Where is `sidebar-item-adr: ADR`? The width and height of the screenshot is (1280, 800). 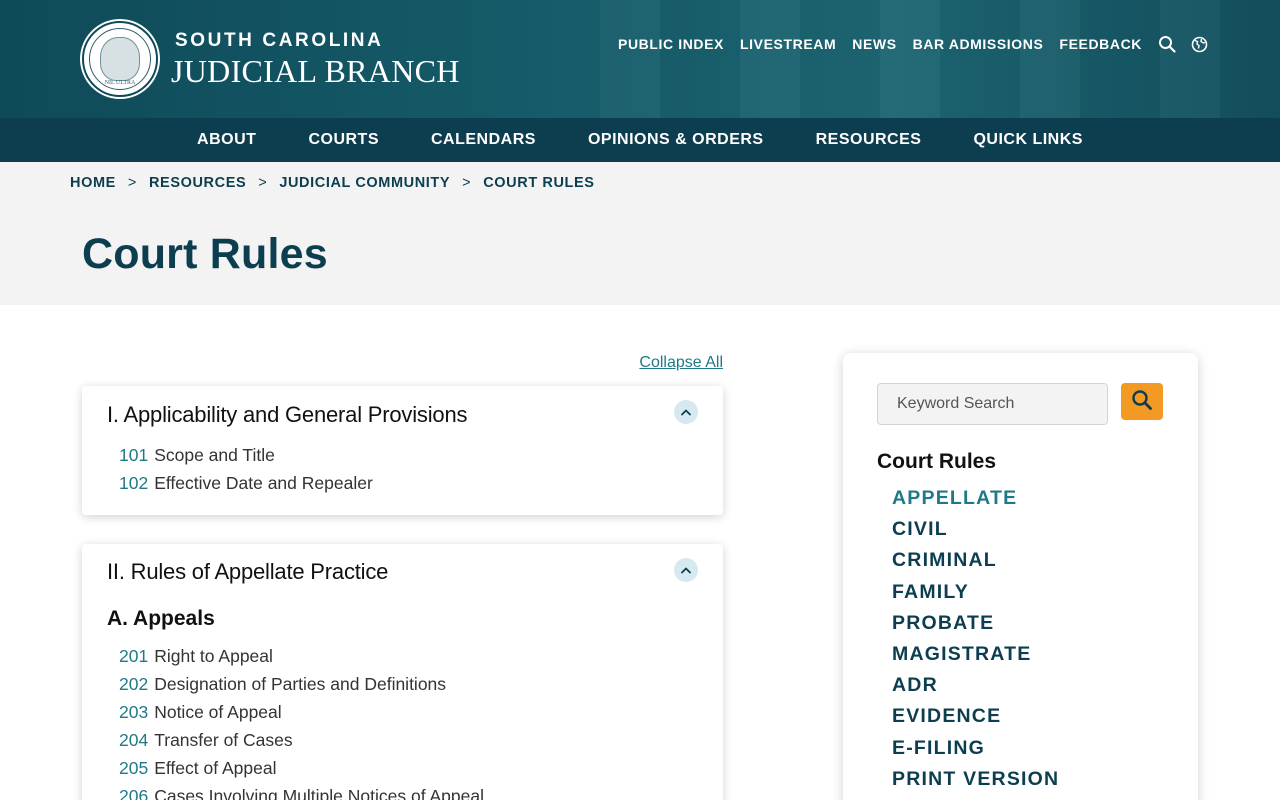 sidebar-item-adr: ADR is located at coordinates (975, 689).